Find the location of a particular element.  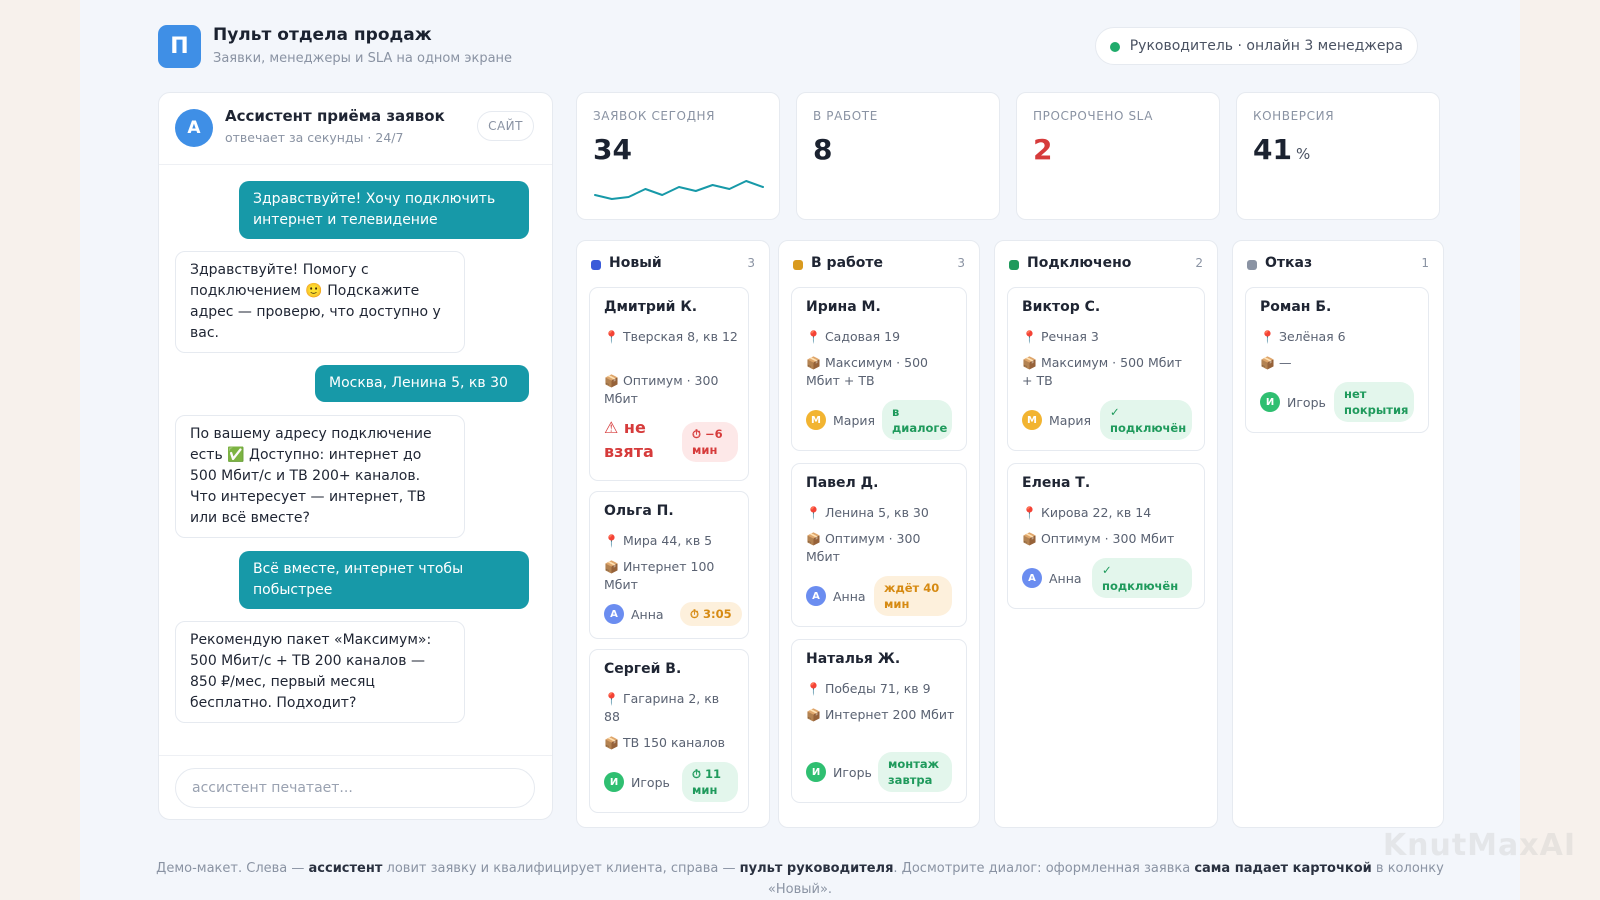

lead-plan: 📦 ТВ 150 каналов is located at coordinates (665, 742).